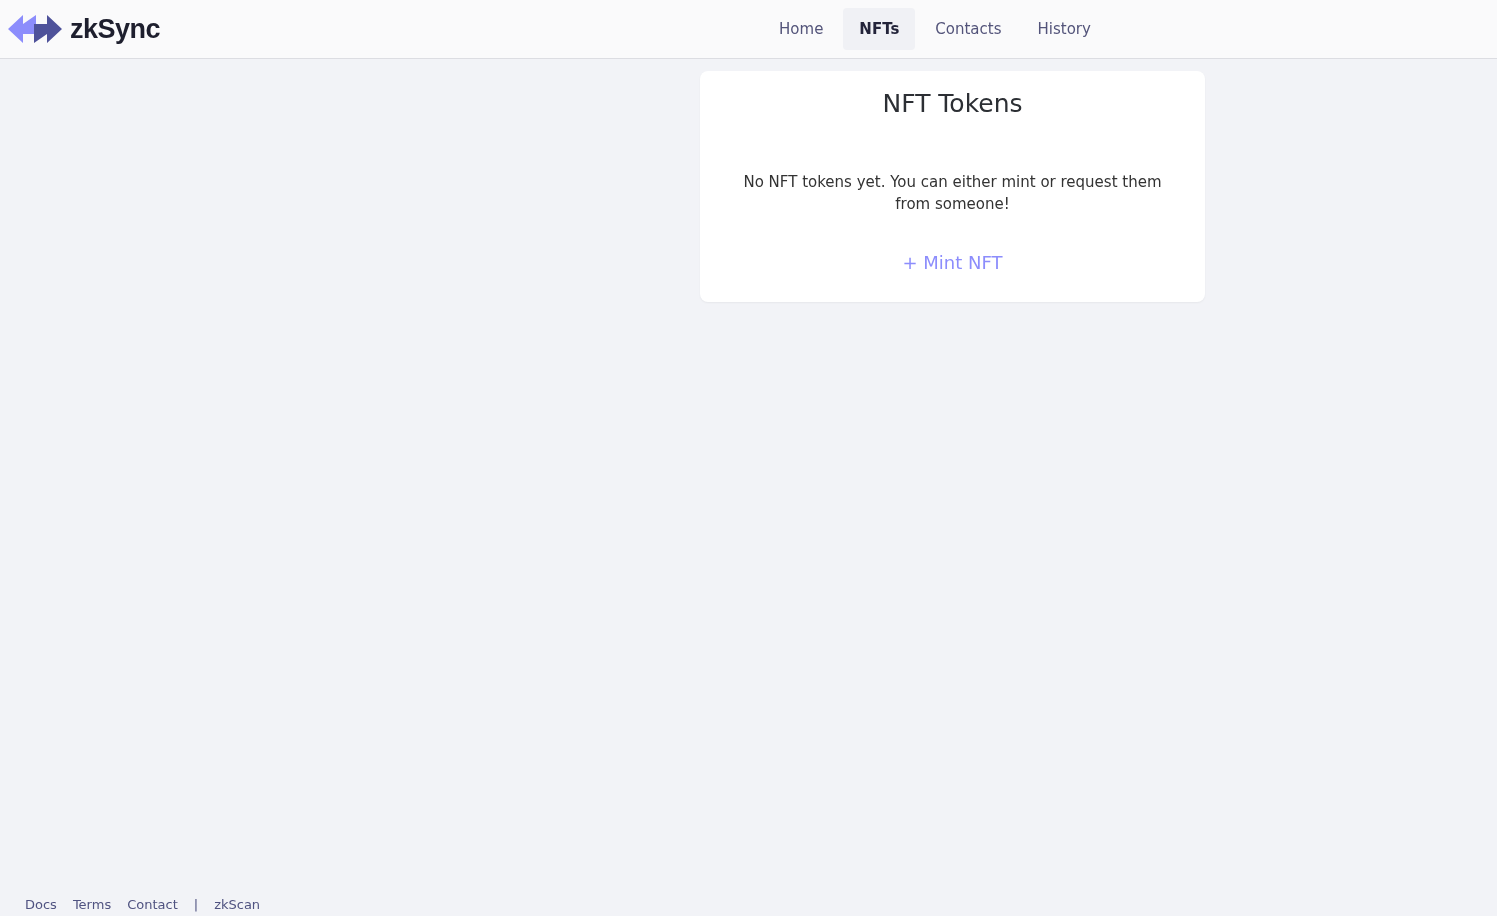  What do you see at coordinates (801, 29) in the screenshot?
I see `nav-tab: Home` at bounding box center [801, 29].